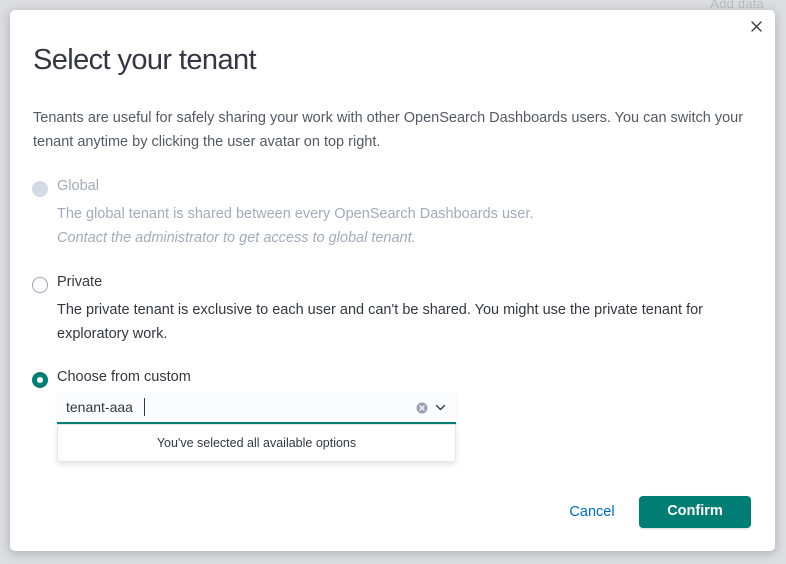 The image size is (786, 564). What do you see at coordinates (592, 512) in the screenshot?
I see `cancel-button: Cancel` at bounding box center [592, 512].